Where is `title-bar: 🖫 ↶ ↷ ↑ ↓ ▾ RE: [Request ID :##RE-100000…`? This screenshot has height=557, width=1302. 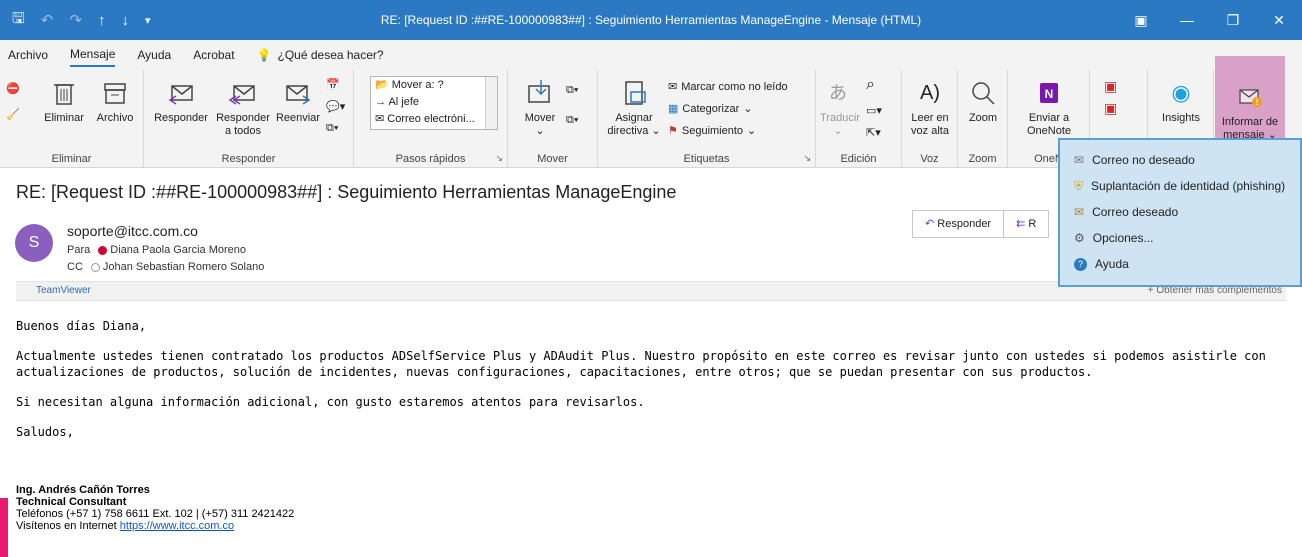 title-bar: 🖫 ↶ ↷ ↑ ↓ ▾ RE: [Request ID :##RE-100000… is located at coordinates (651, 20).